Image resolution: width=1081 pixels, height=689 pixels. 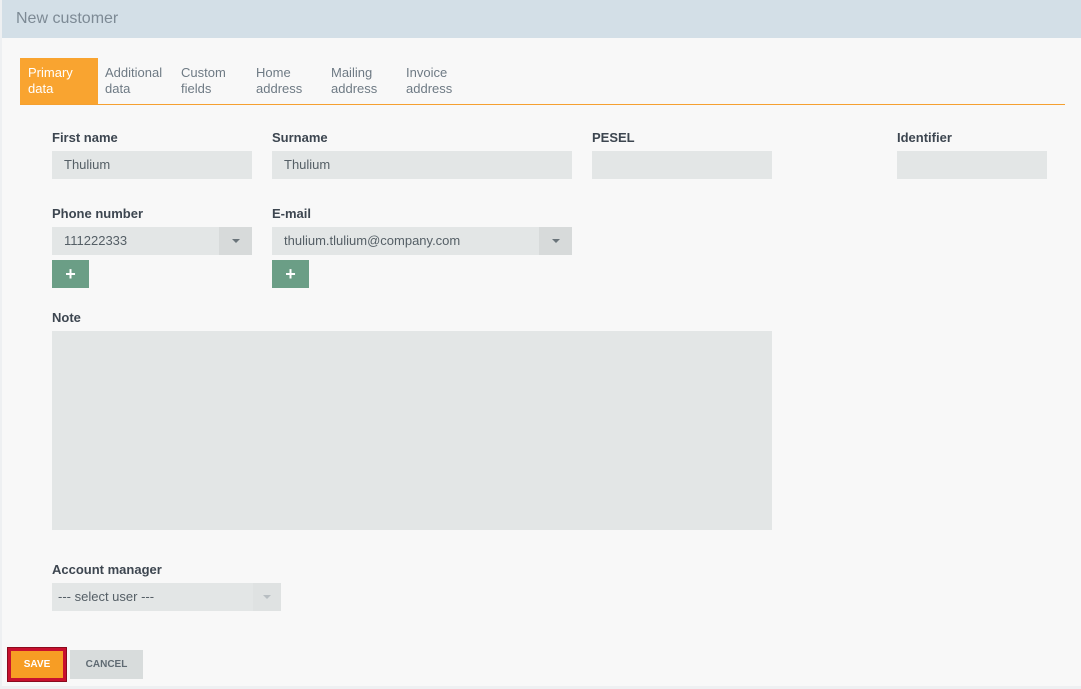 I want to click on surname-label: Surname, so click(x=300, y=137).